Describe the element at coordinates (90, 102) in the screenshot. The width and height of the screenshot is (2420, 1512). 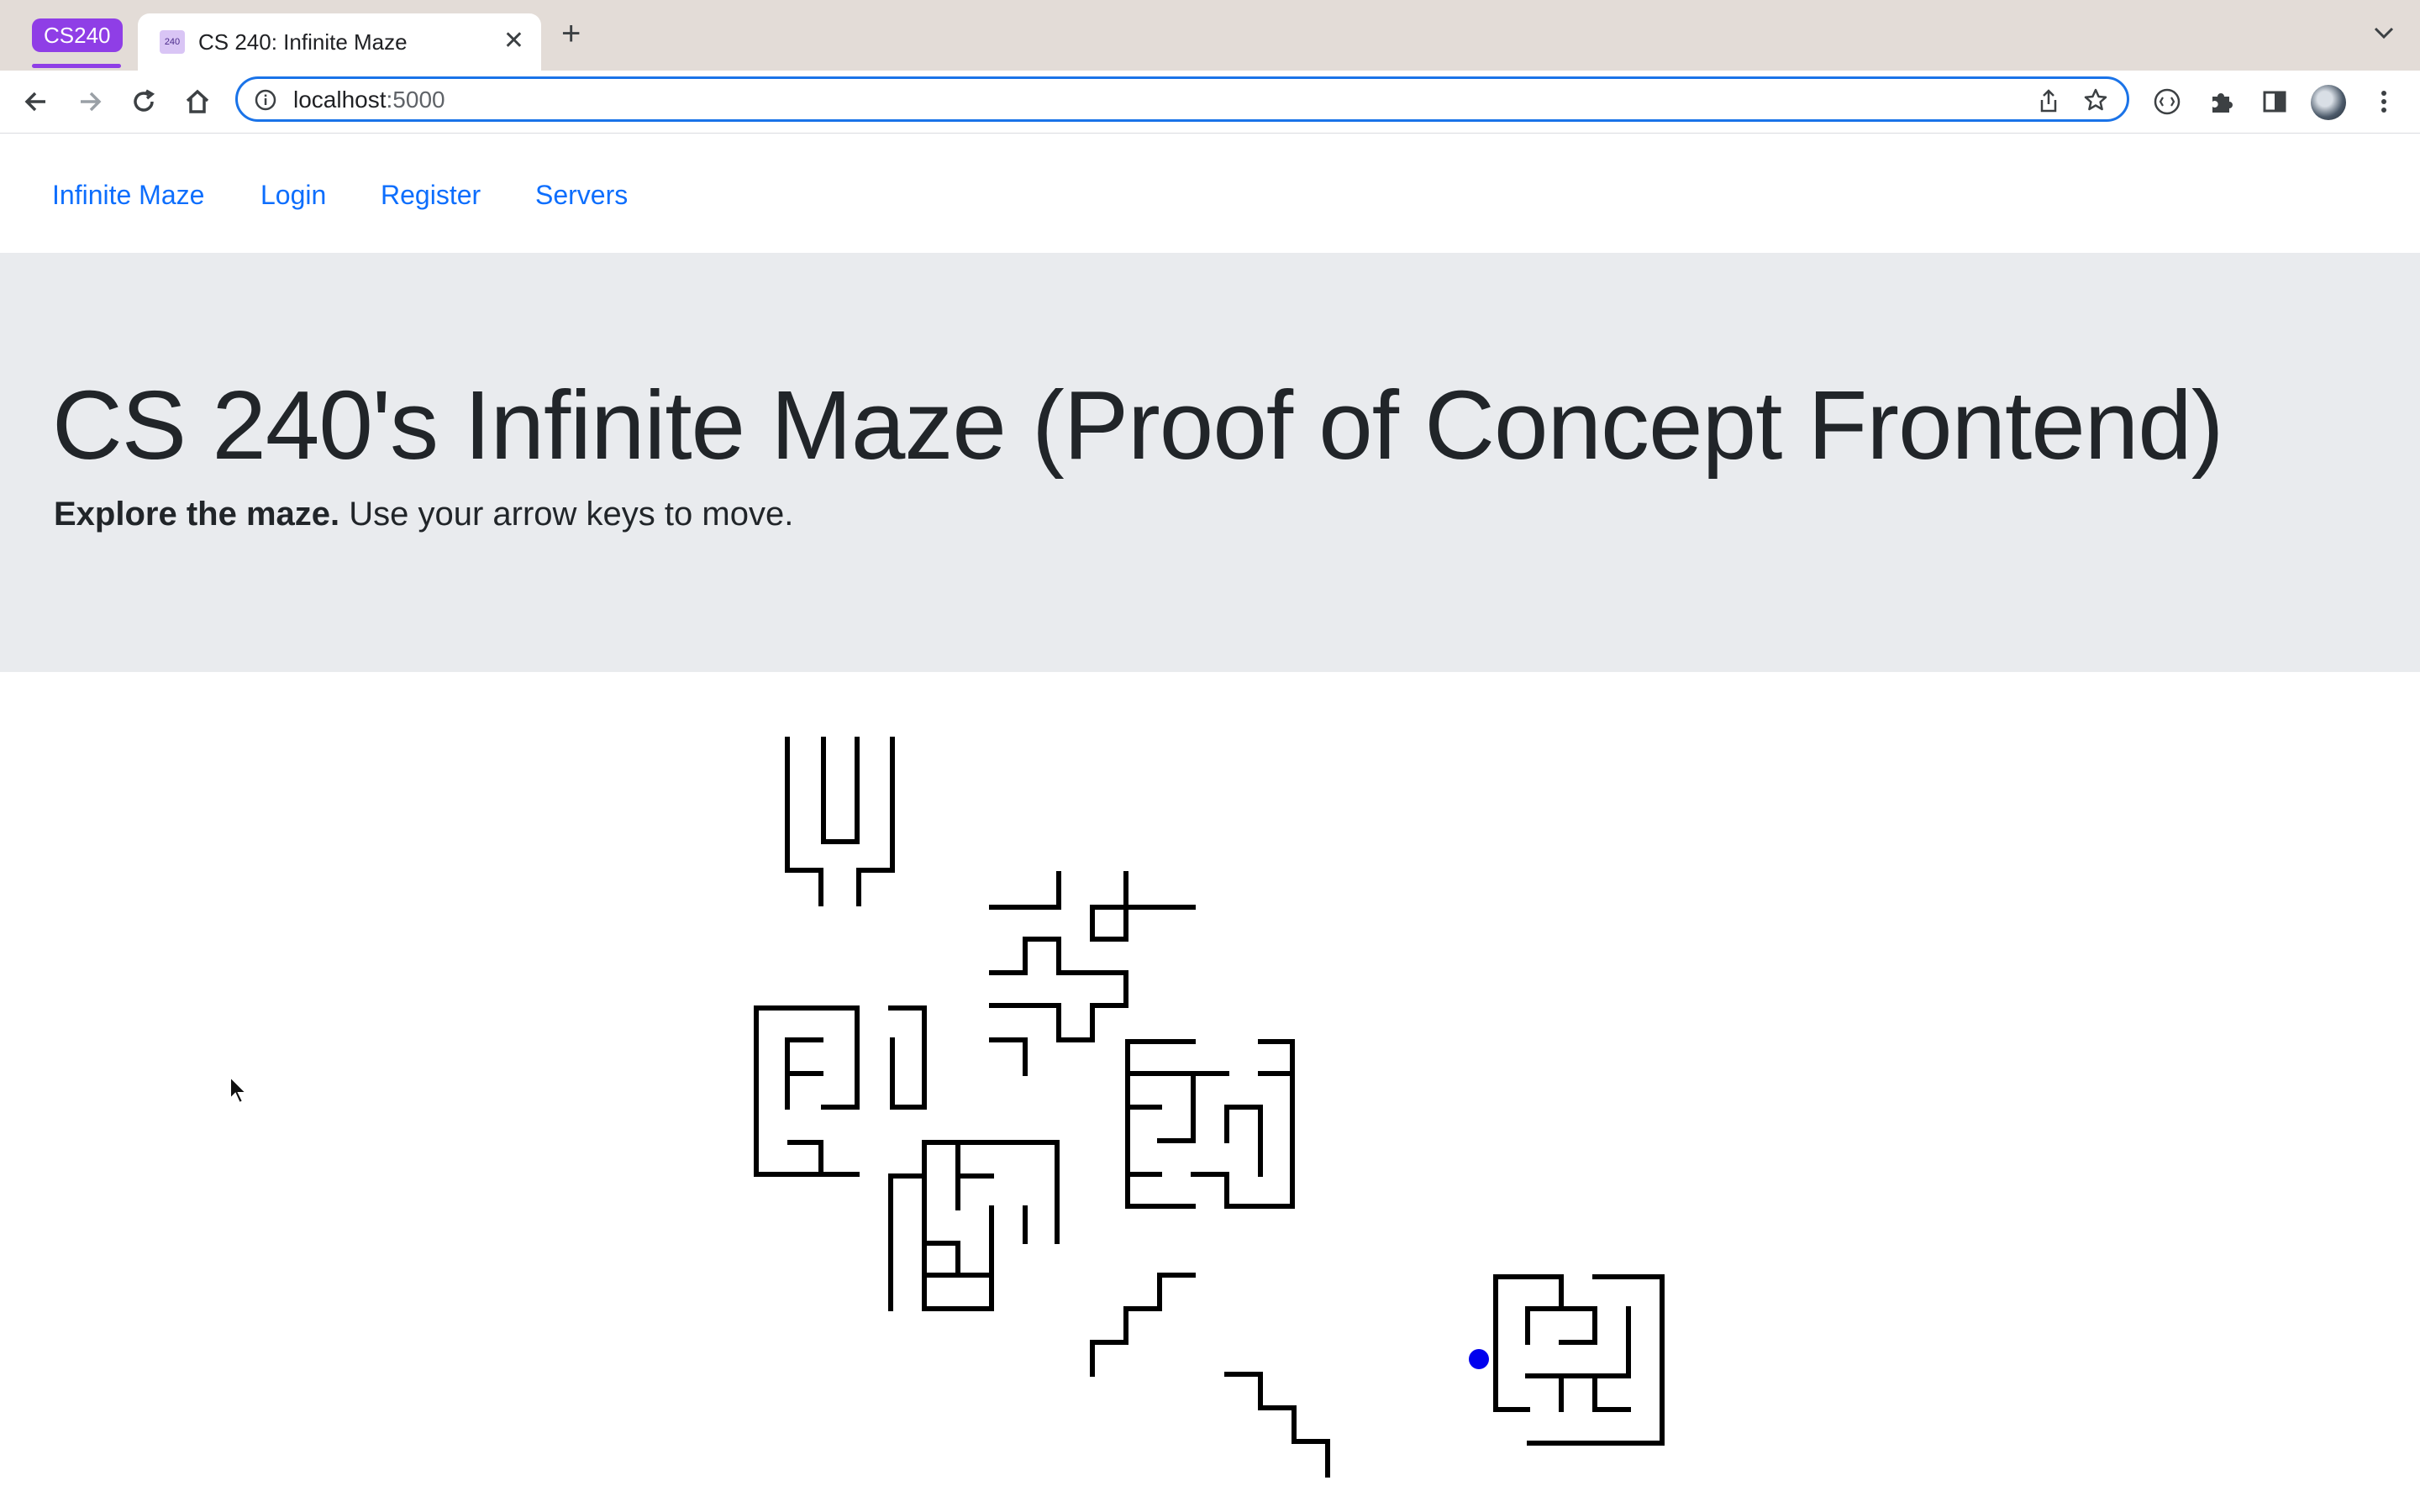
I see `forward-arrow-icon` at that location.